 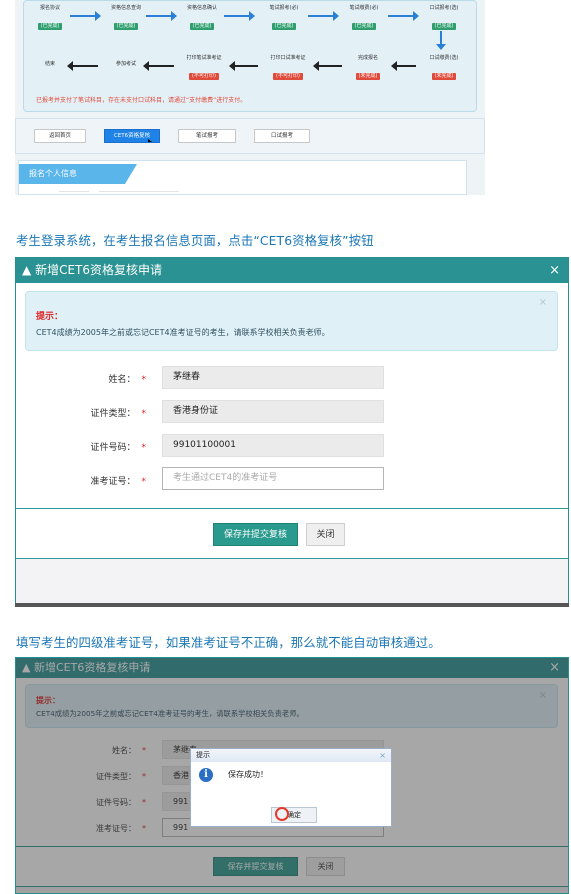 I want to click on step-oral-register: 口试报考(选) (已完成), so click(x=444, y=18).